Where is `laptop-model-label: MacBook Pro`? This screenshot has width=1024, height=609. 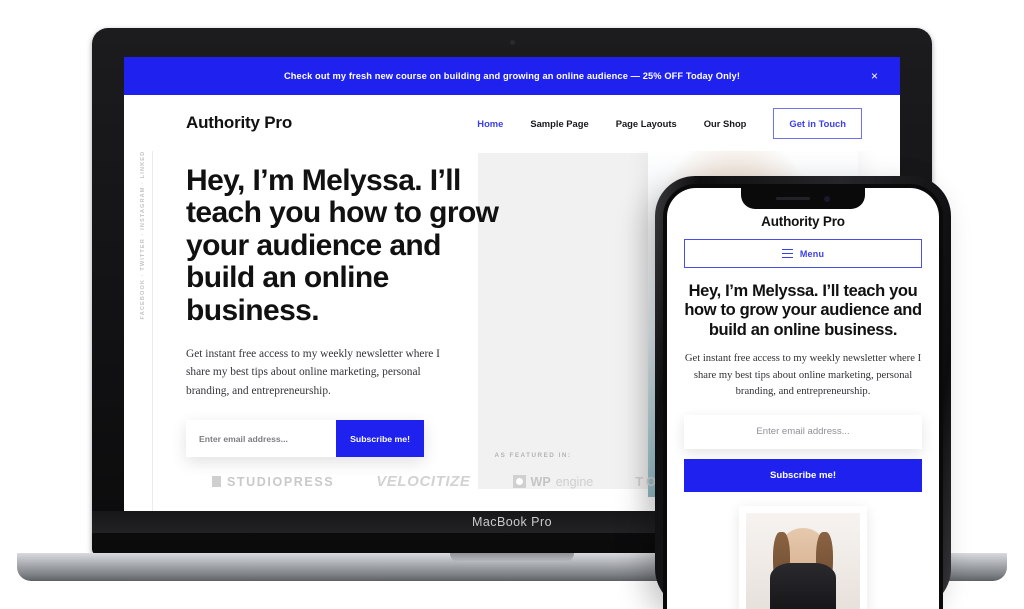
laptop-model-label: MacBook Pro is located at coordinates (512, 522).